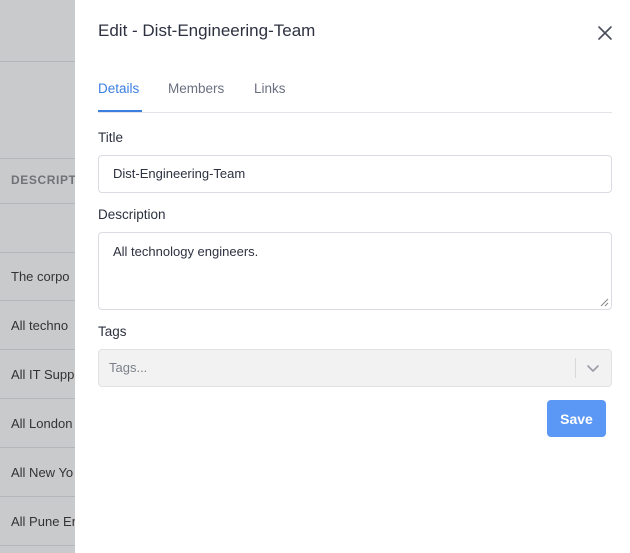 This screenshot has height=553, width=630. What do you see at coordinates (43, 180) in the screenshot?
I see `column-header-description: DESCRIPT` at bounding box center [43, 180].